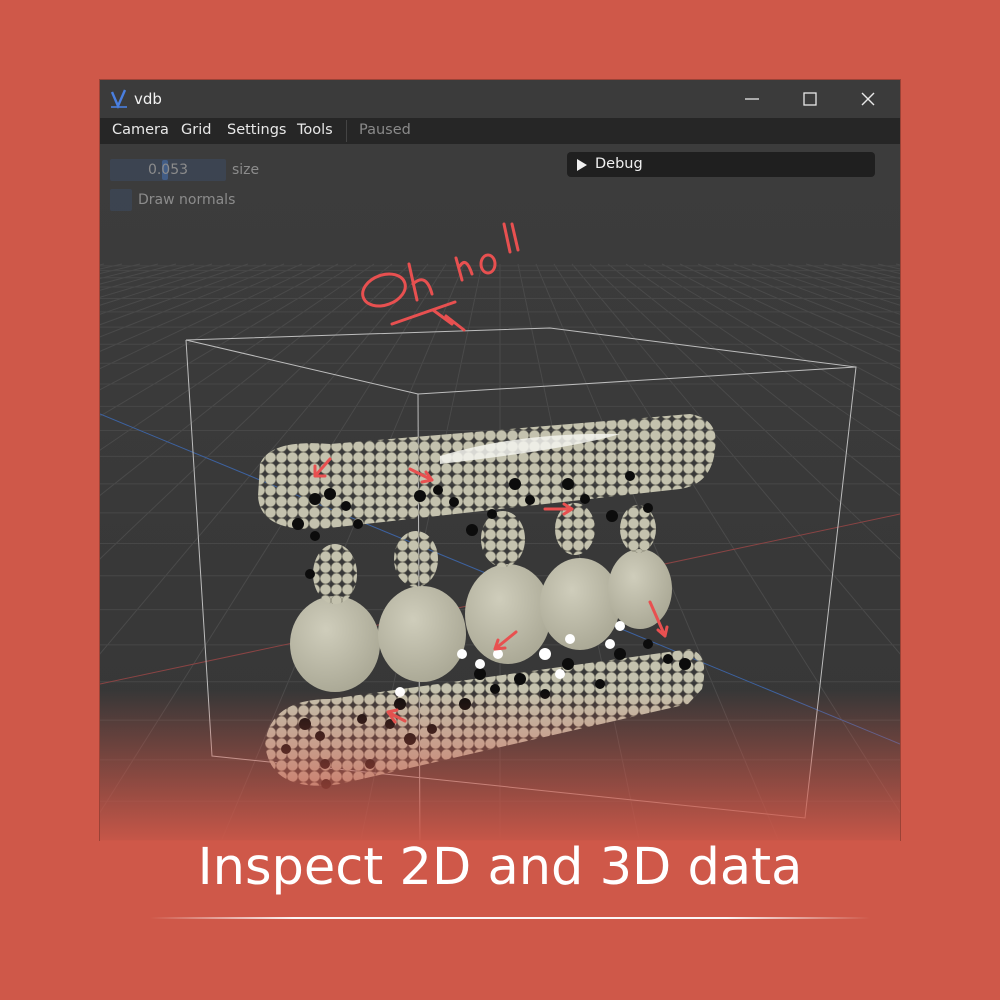 The height and width of the screenshot is (1000, 1000). Describe the element at coordinates (121, 200) in the screenshot. I see `draw-normals-checkbox` at that location.